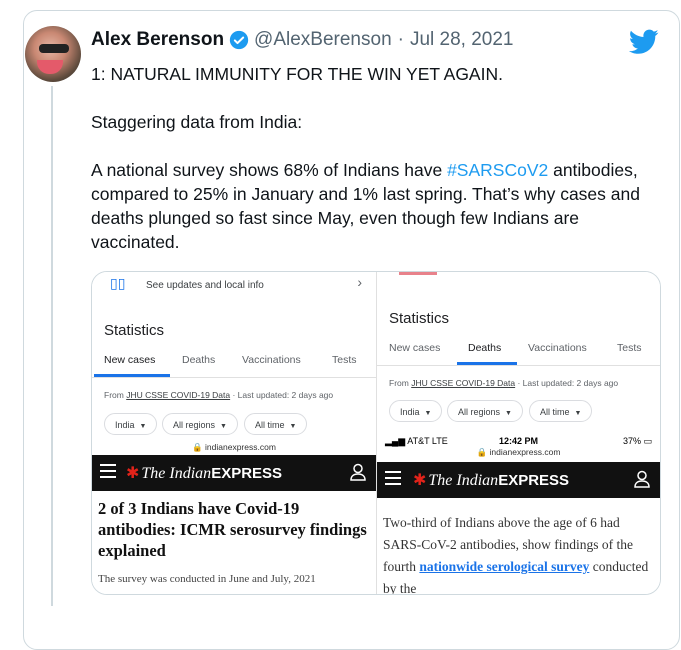  Describe the element at coordinates (178, 395) in the screenshot. I see `source-link-left: JHU CSSE COVID-19 Data` at that location.